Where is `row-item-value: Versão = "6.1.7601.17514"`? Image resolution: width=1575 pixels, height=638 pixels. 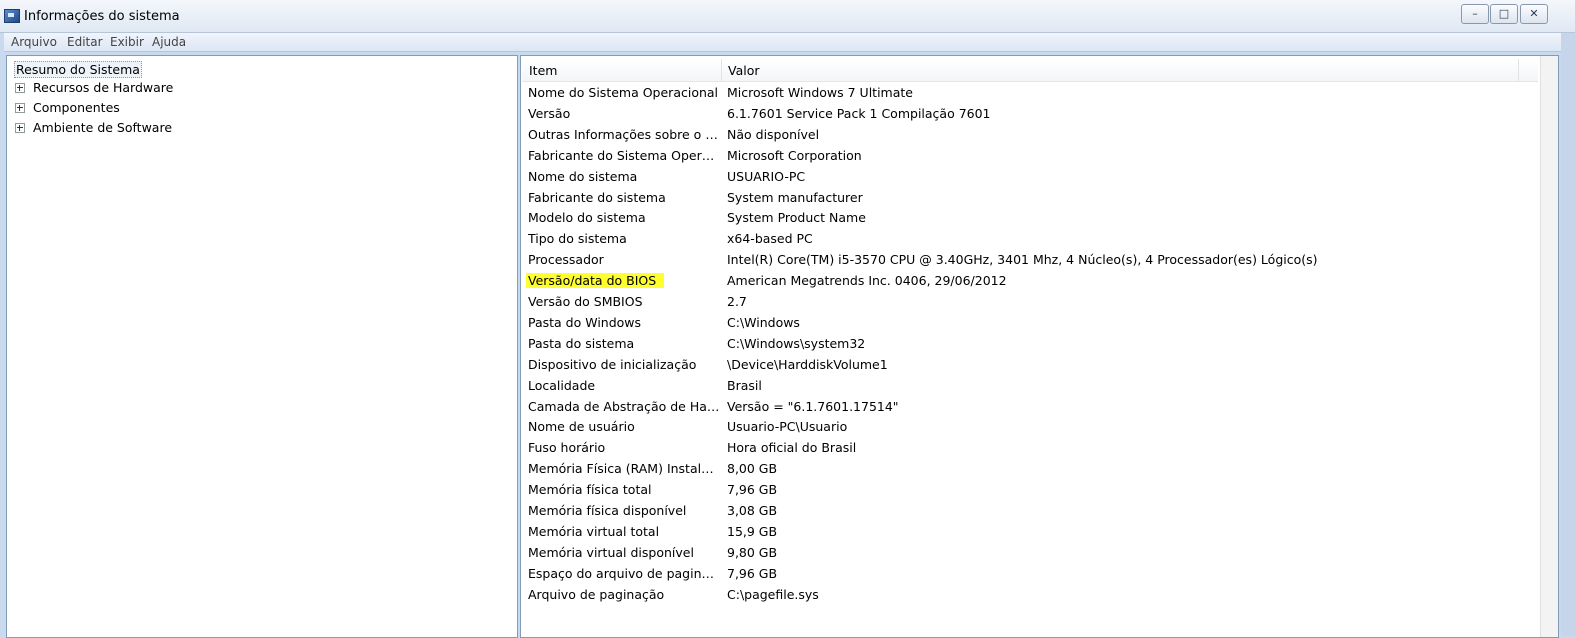
row-item-value: Versão = "6.1.7601.17514" is located at coordinates (813, 406).